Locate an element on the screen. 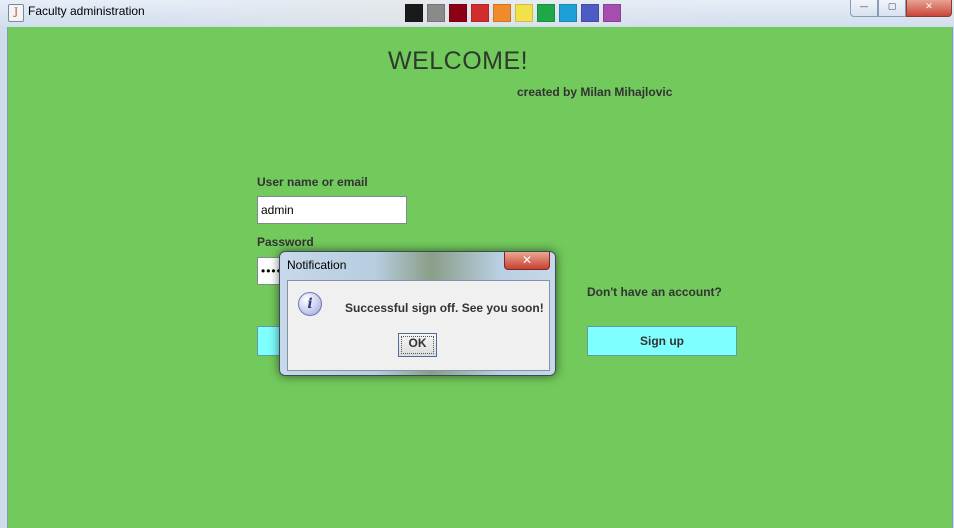 The height and width of the screenshot is (528, 954). page-title: WELCOME! is located at coordinates (458, 61).